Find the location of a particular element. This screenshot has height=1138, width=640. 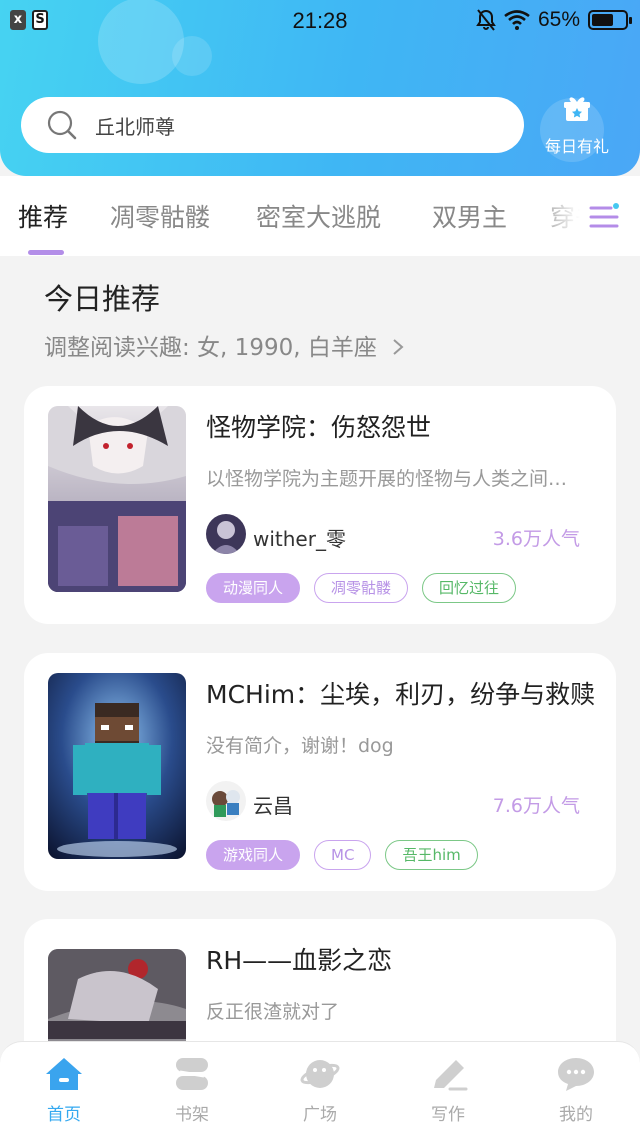

section-title: 今日推荐 is located at coordinates (102, 299).